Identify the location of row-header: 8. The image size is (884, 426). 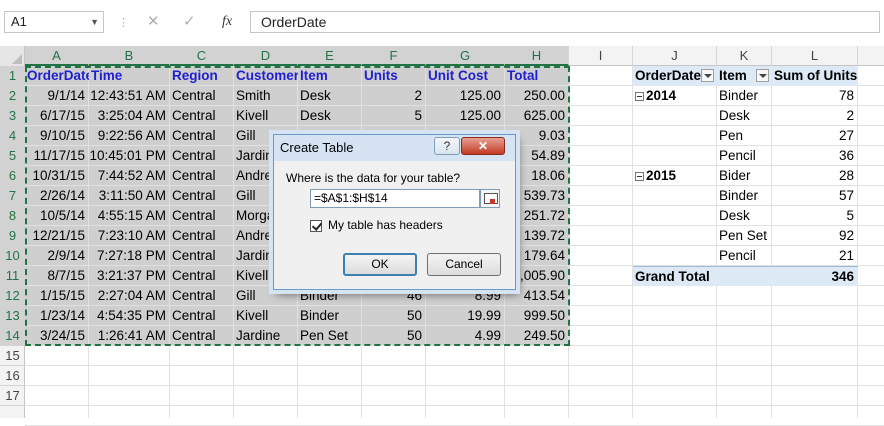
(12, 216).